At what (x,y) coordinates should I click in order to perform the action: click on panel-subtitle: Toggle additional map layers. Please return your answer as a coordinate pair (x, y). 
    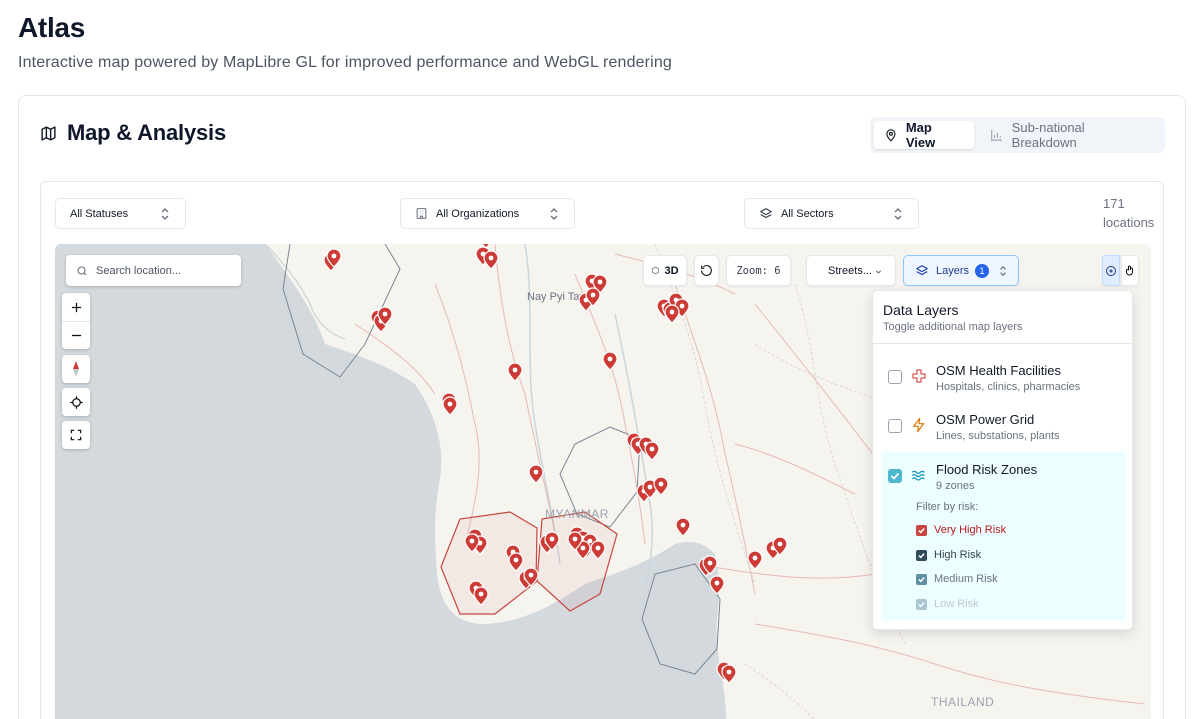
    Looking at the image, I should click on (953, 327).